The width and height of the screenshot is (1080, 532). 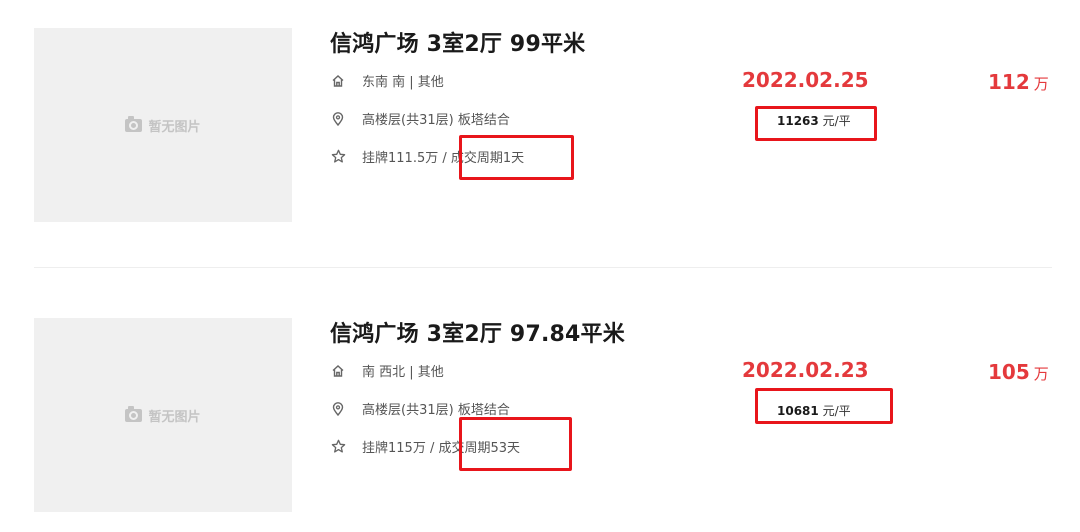 I want to click on listing-title: 信鸿广场 3室2厅 99平米, so click(x=457, y=42).